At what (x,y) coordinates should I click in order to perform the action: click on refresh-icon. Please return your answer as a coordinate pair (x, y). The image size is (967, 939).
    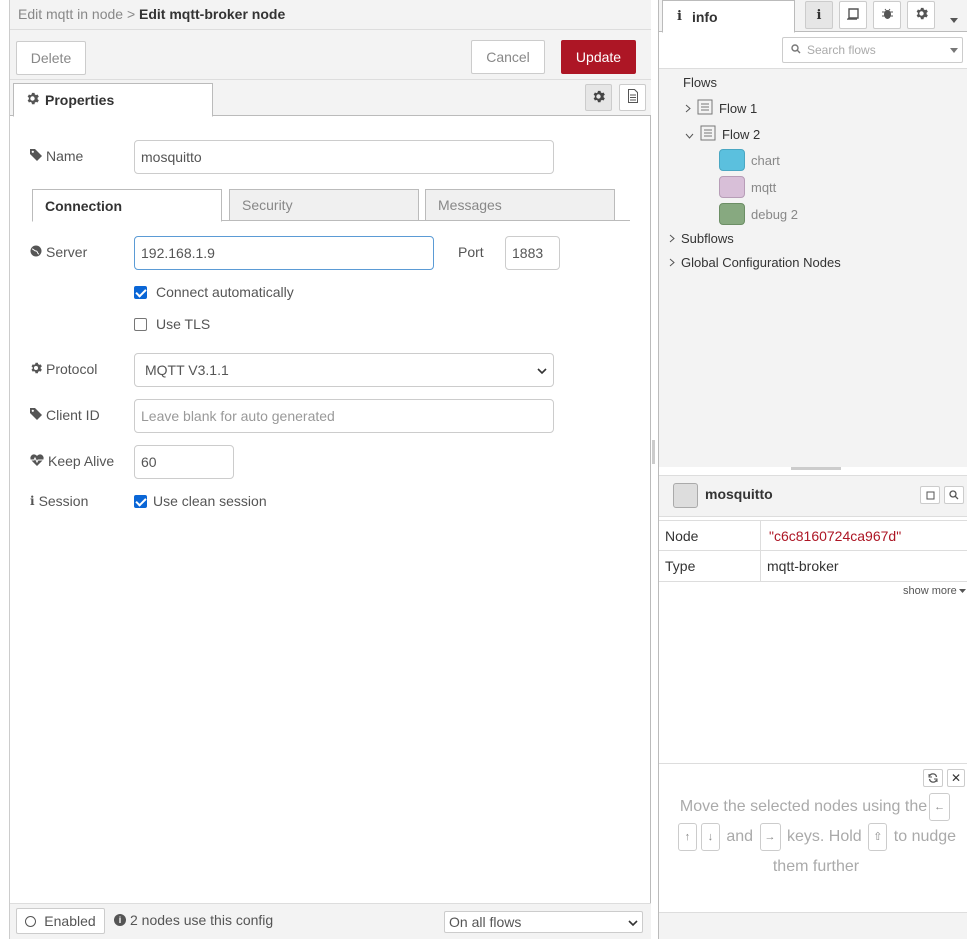
    Looking at the image, I should click on (933, 778).